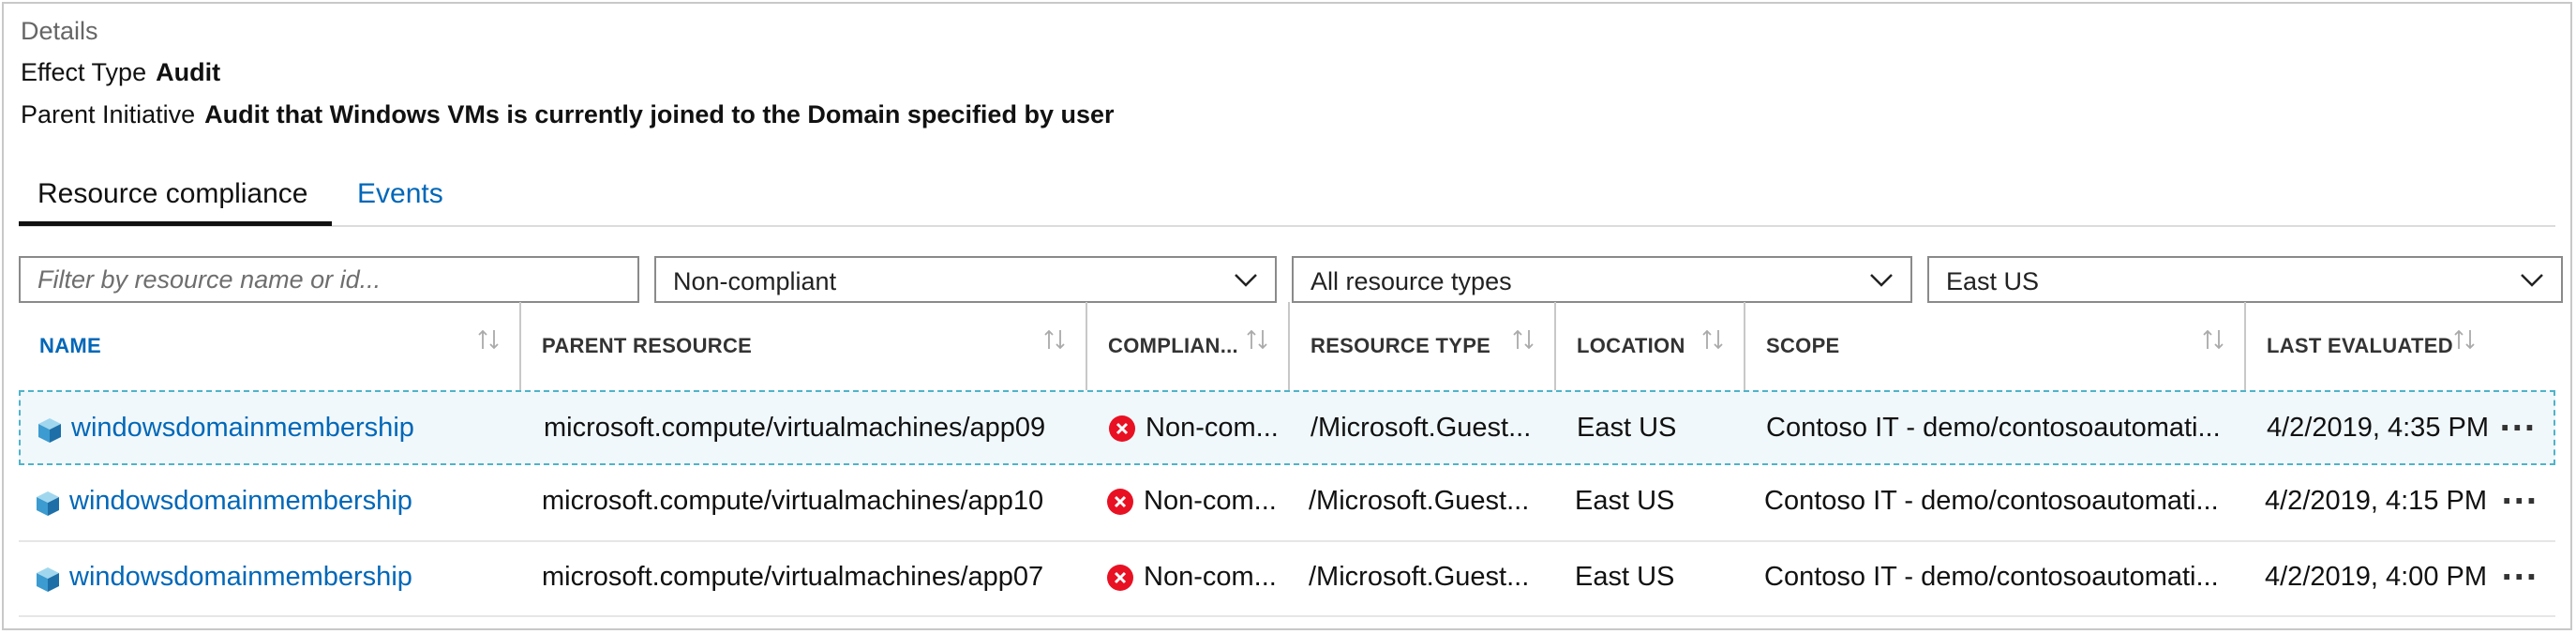  What do you see at coordinates (2376, 577) in the screenshot?
I see `last-evaluated-cell: 4/2/2019, 4:00 PM` at bounding box center [2376, 577].